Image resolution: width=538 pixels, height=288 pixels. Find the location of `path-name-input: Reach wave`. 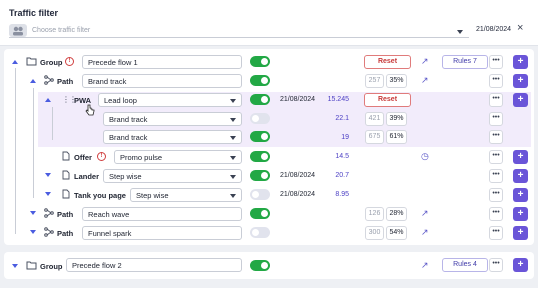

path-name-input: Reach wave is located at coordinates (162, 214).